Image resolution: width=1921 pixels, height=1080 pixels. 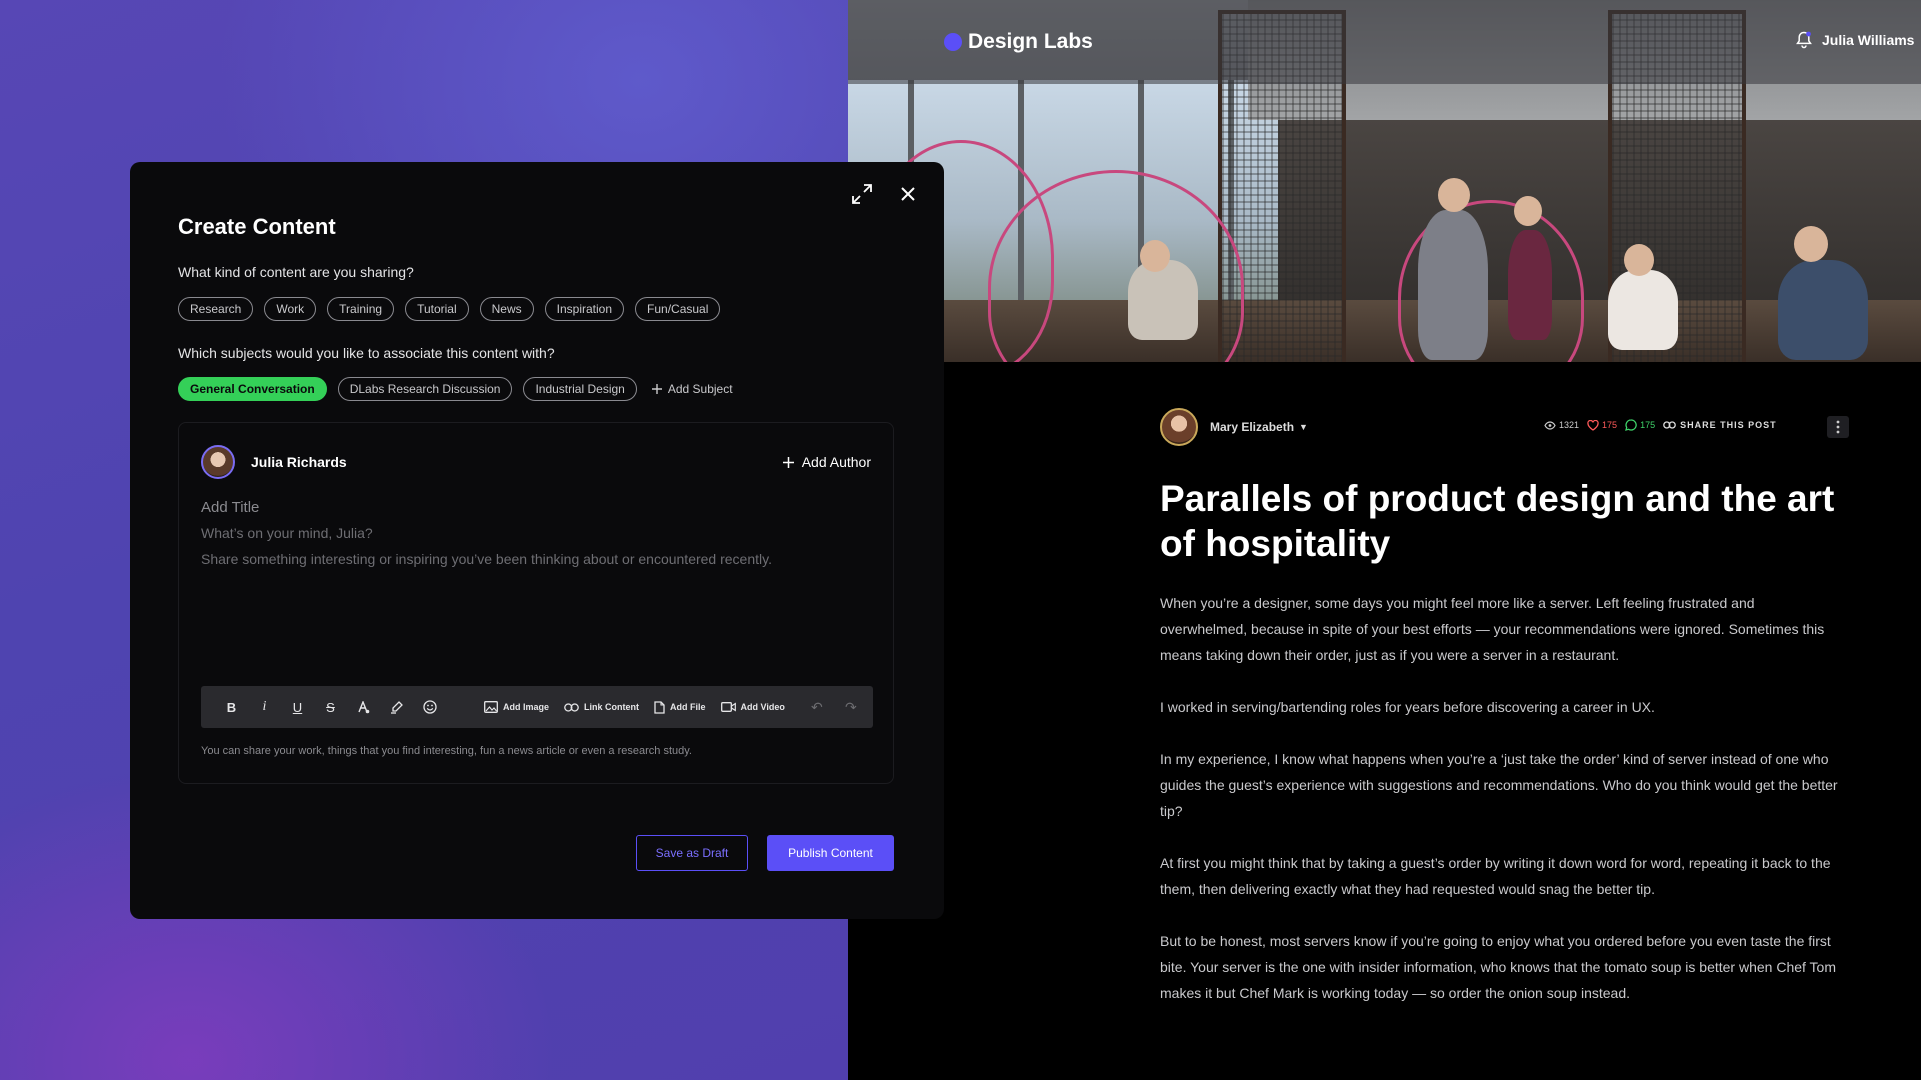 I want to click on add-file-button: Add File, so click(x=680, y=707).